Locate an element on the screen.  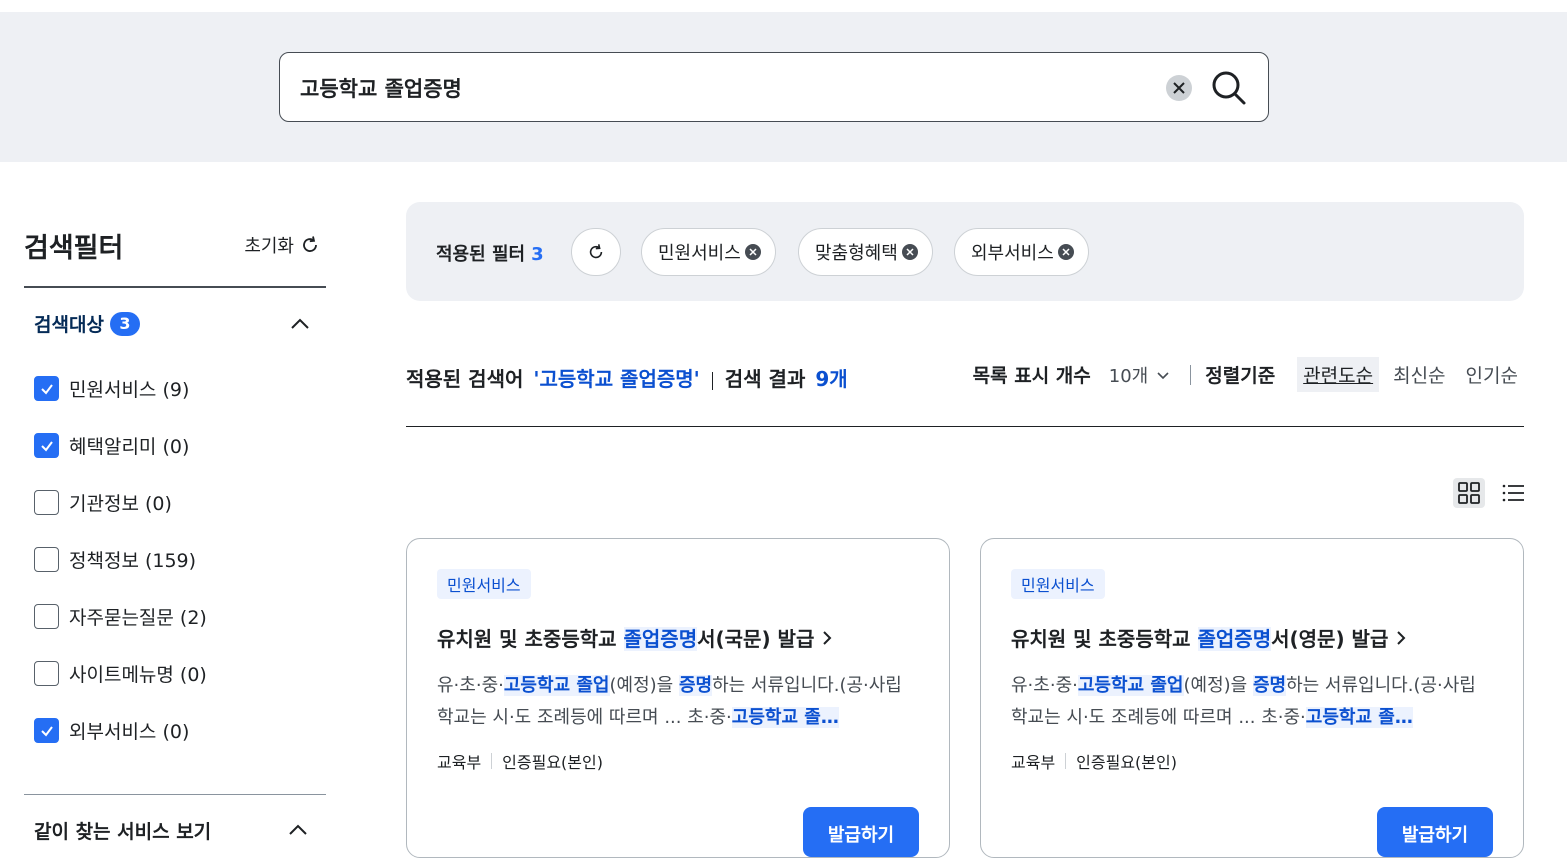
clear-search-button is located at coordinates (1179, 88).